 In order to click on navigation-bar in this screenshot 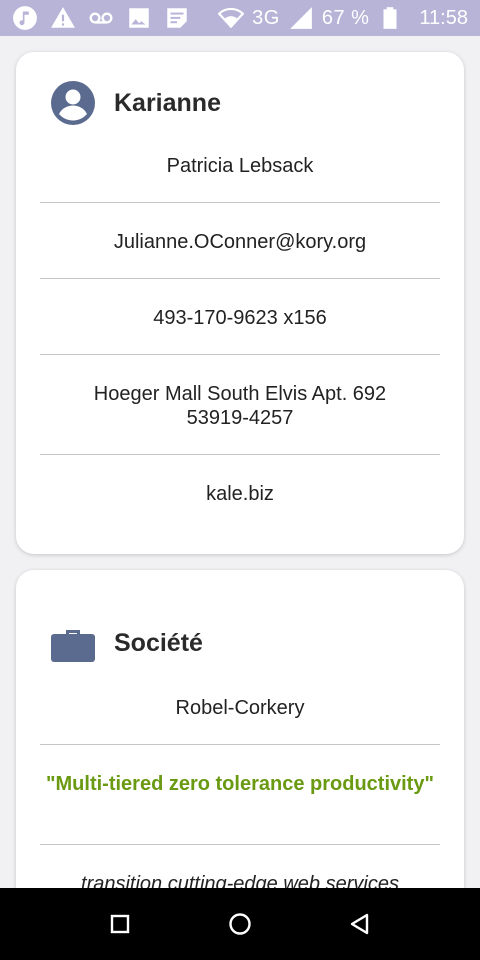, I will do `click(240, 924)`.